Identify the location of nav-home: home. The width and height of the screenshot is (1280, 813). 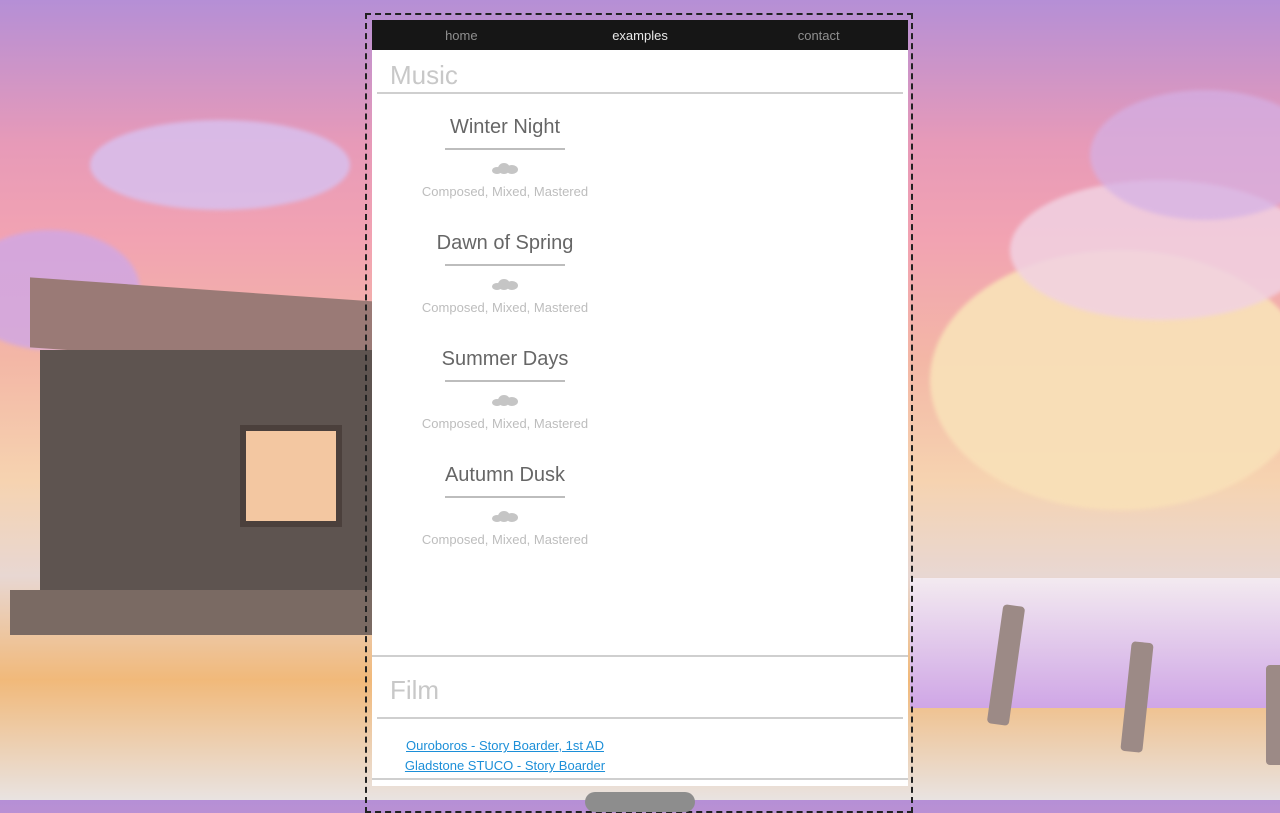
(461, 35).